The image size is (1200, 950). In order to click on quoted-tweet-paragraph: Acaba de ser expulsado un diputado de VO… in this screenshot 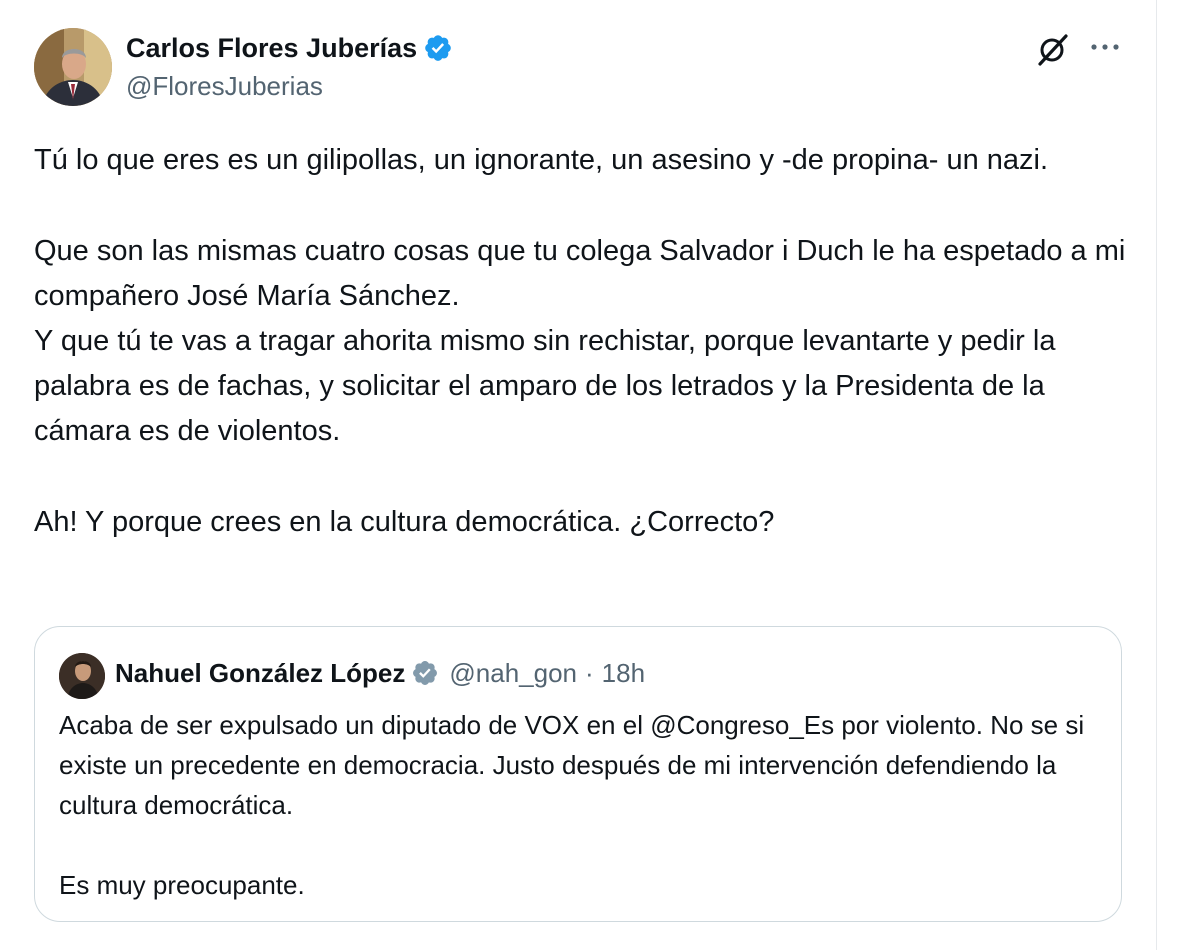, I will do `click(572, 765)`.